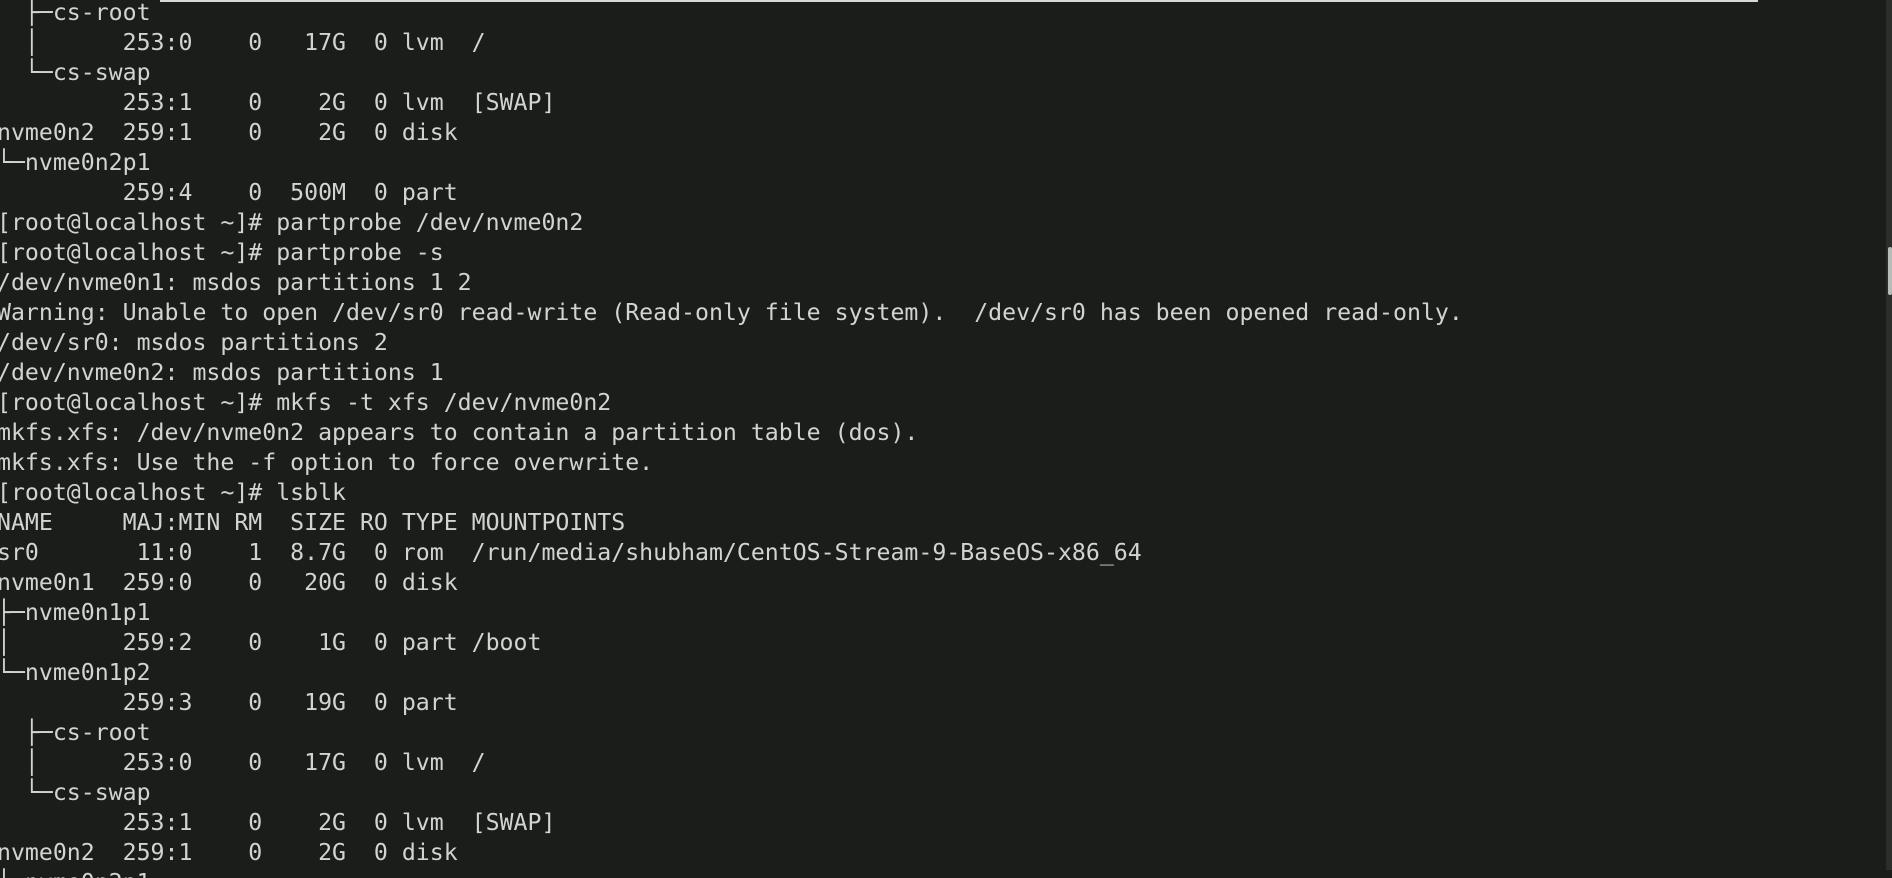  Describe the element at coordinates (173, 492) in the screenshot. I see `terminal-line: [root@localhost ~]# lsblk` at that location.